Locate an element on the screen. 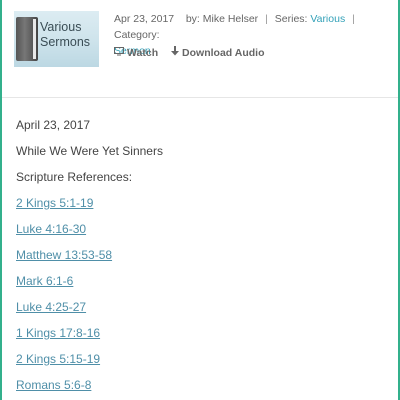 The width and height of the screenshot is (400, 400). category-label: Category: is located at coordinates (137, 35).